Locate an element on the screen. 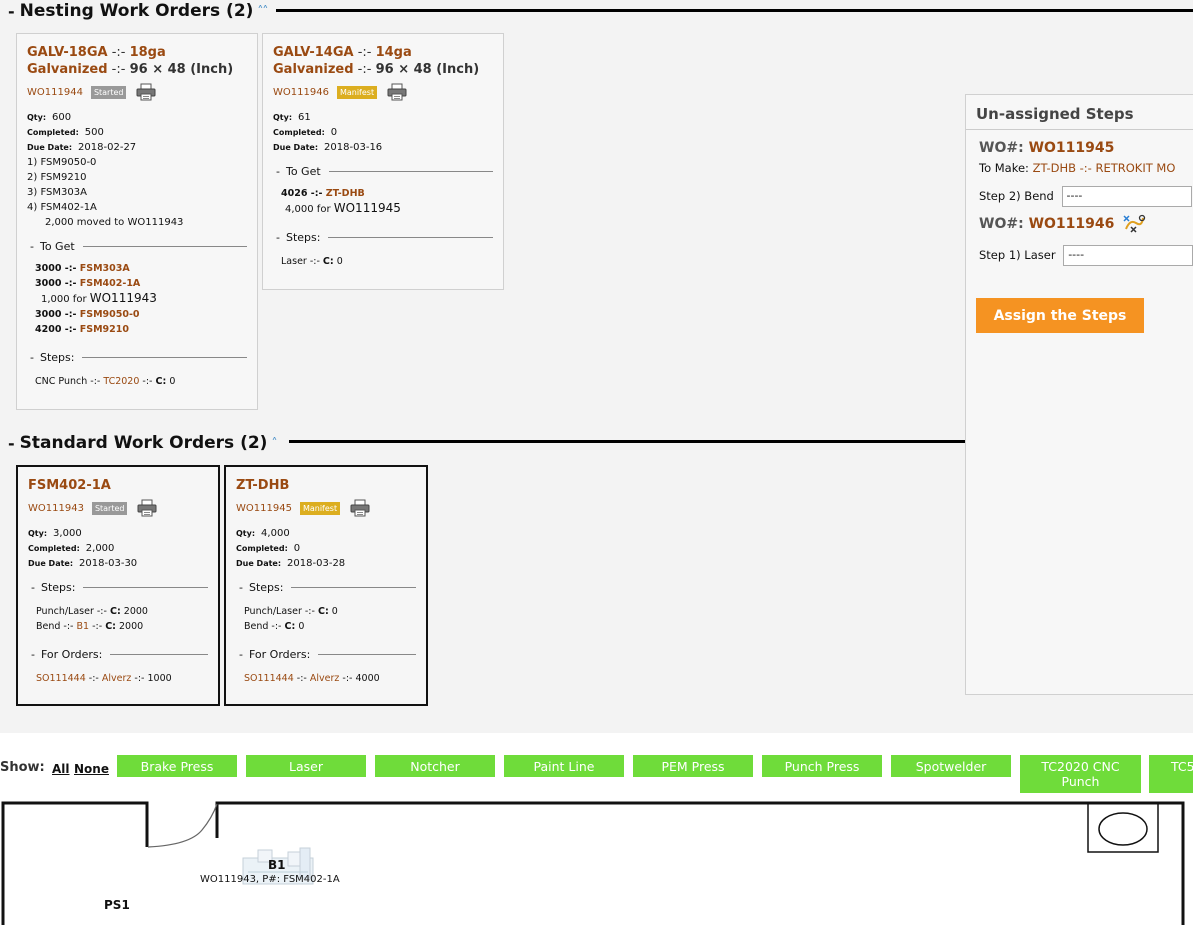 The width and height of the screenshot is (1193, 925). due-value: 2018-02-27 is located at coordinates (107, 147).